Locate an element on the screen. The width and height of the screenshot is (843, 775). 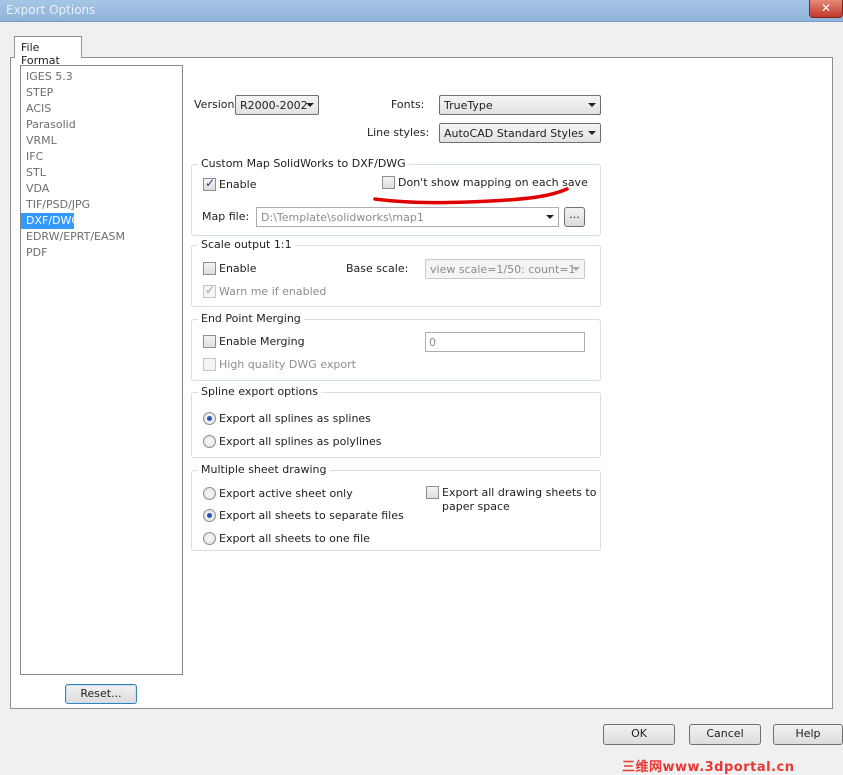
sheet-option-label: Export all sheets to one file is located at coordinates (294, 538).